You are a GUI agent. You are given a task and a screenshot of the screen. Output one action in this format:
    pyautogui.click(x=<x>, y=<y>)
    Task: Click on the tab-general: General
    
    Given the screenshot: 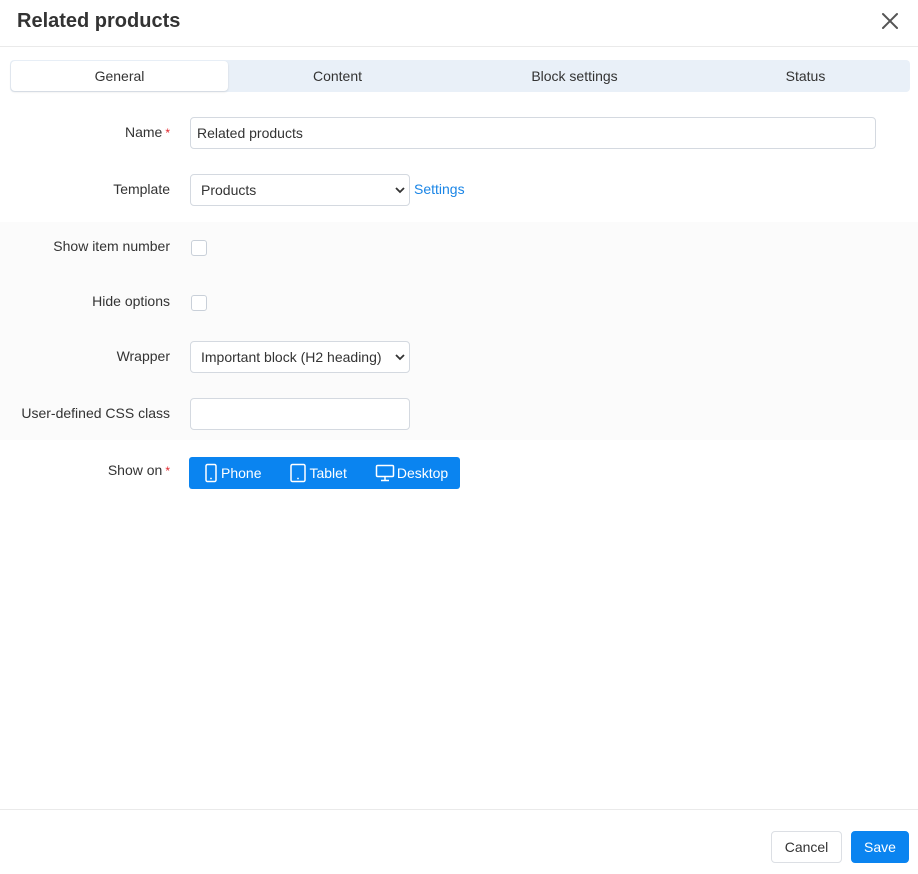 What is the action you would take?
    pyautogui.click(x=119, y=76)
    